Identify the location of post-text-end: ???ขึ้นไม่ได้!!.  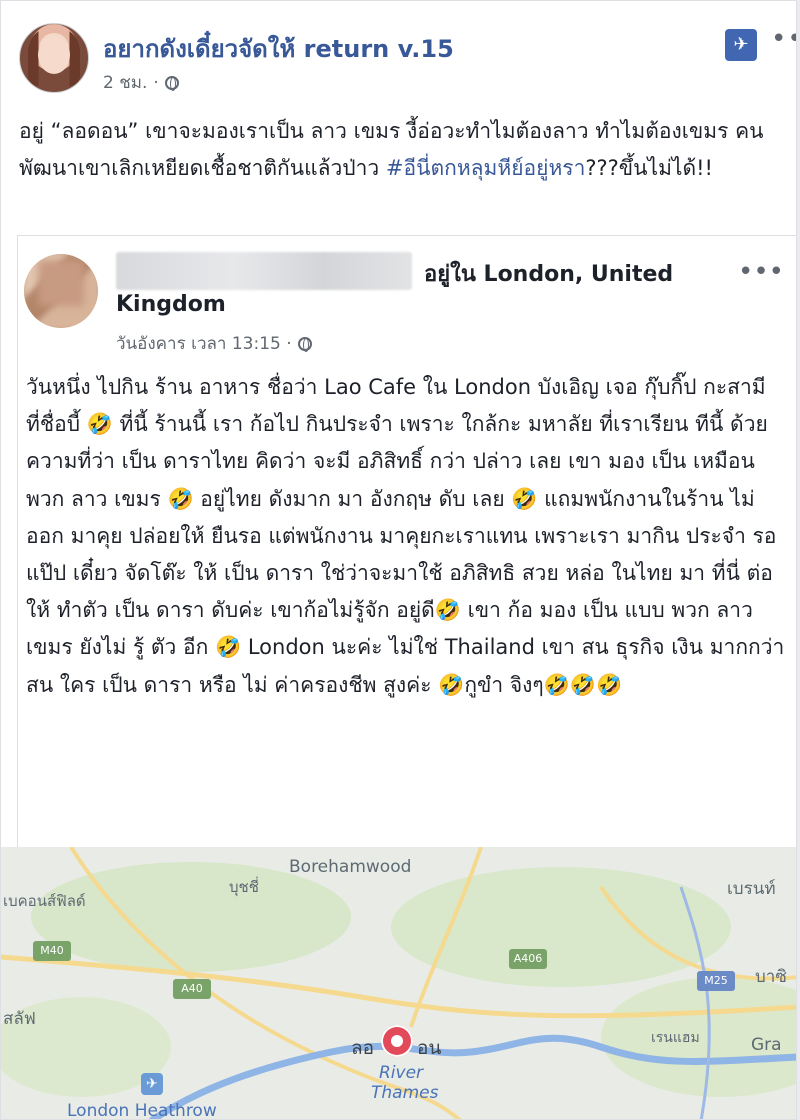
(649, 168).